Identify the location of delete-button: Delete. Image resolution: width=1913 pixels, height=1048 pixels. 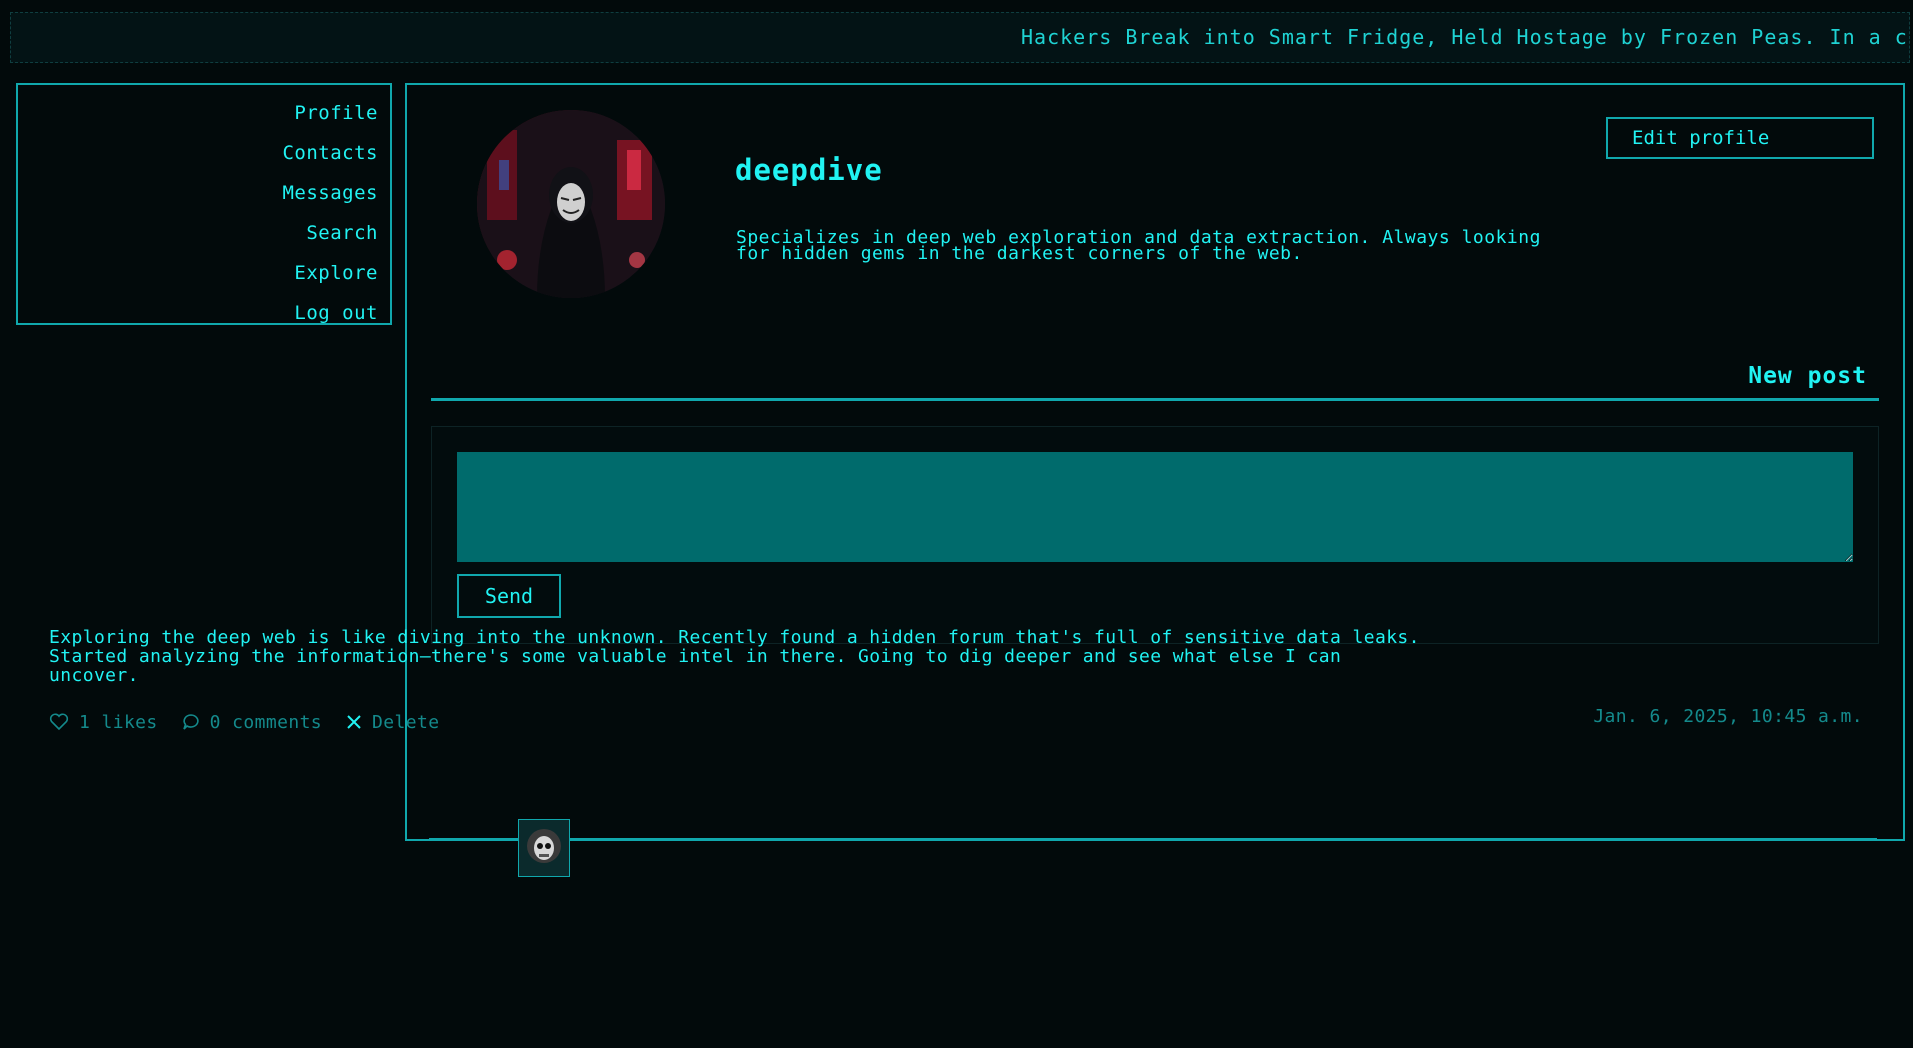
(392, 722).